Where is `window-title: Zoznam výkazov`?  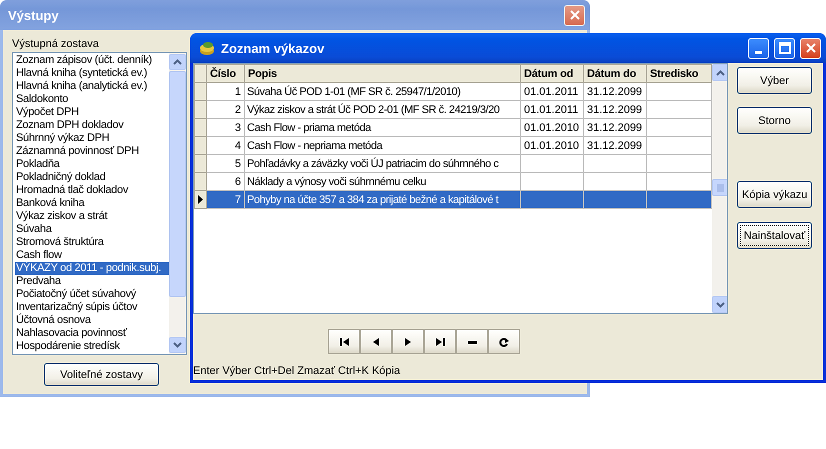 window-title: Zoznam výkazov is located at coordinates (273, 48).